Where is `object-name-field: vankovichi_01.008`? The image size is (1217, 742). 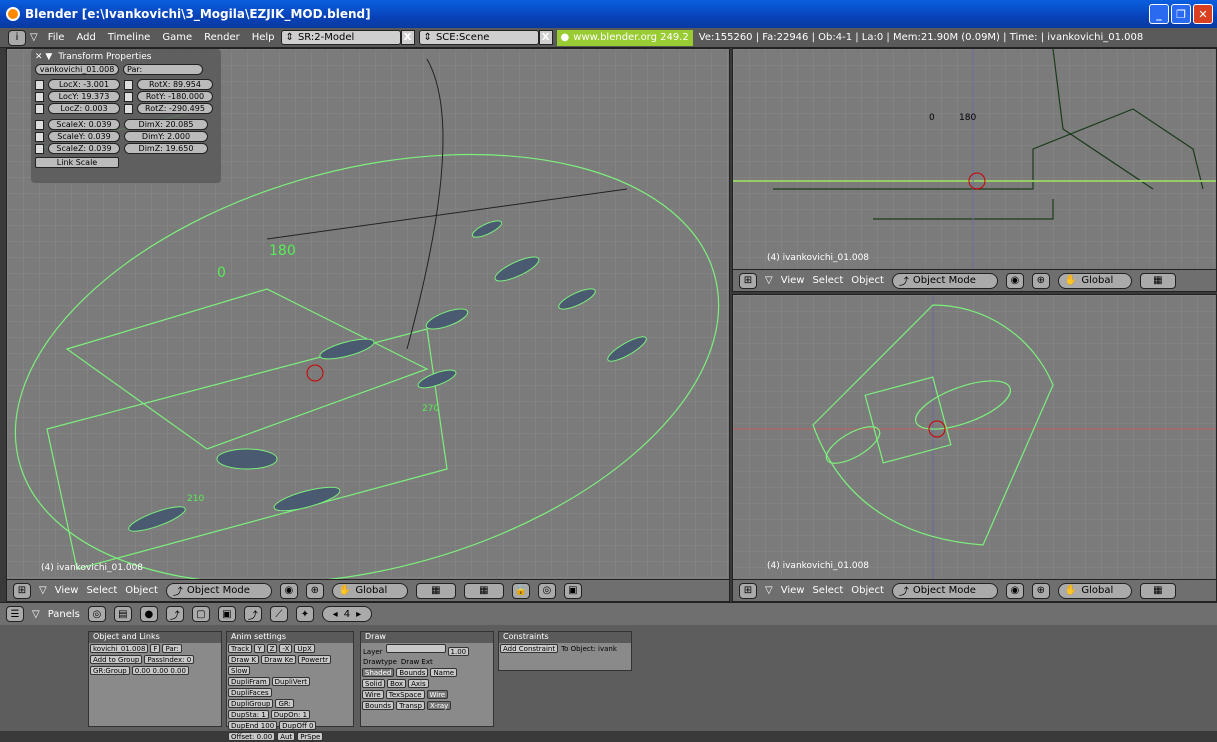 object-name-field: vankovichi_01.008 is located at coordinates (77, 69).